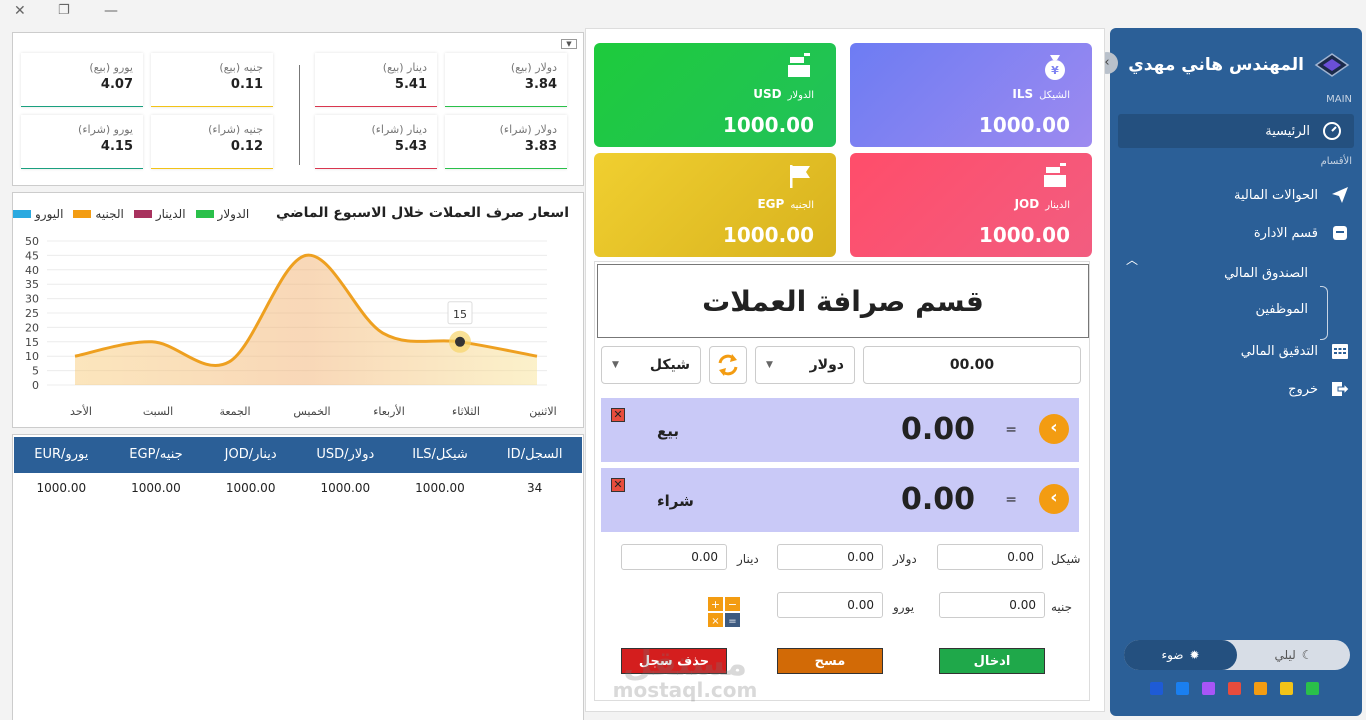 This screenshot has height=720, width=1366. Describe the element at coordinates (156, 488) in the screenshot. I see `table-cell: 1000.00` at that location.